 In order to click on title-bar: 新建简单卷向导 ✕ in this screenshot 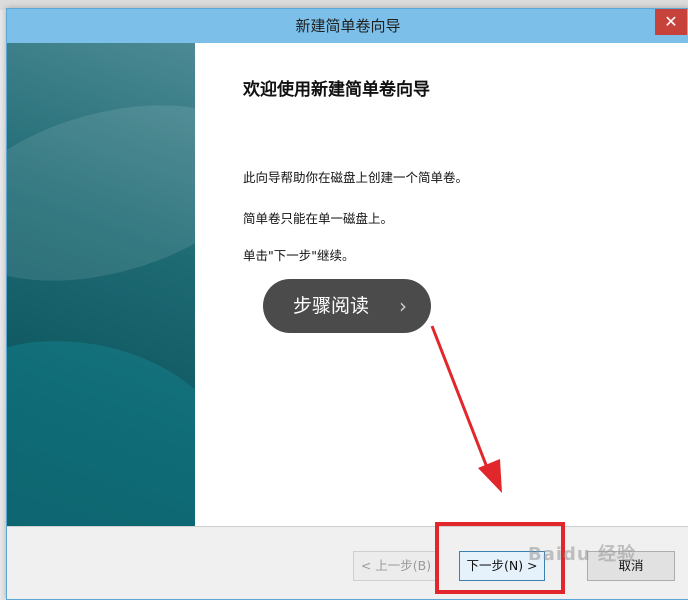, I will do `click(347, 26)`.